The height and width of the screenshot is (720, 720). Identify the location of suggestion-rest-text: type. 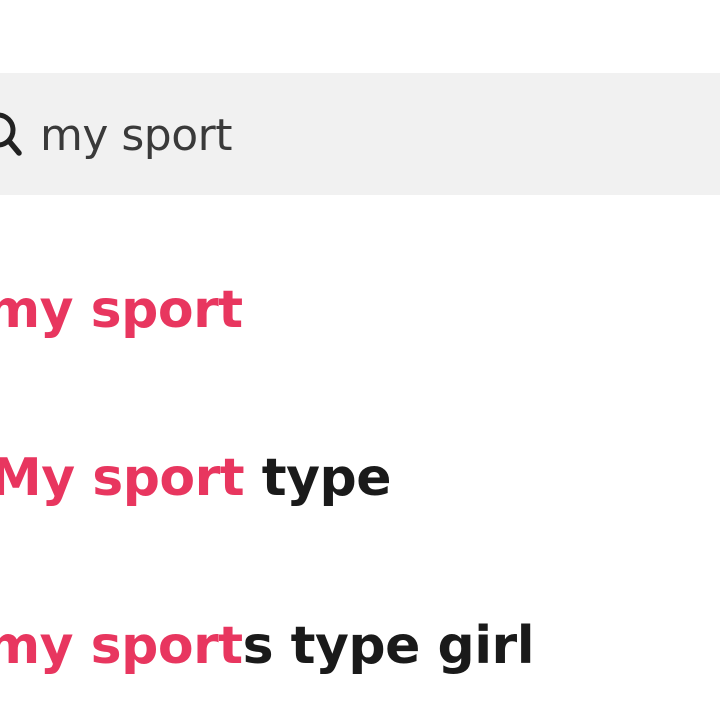
(318, 478).